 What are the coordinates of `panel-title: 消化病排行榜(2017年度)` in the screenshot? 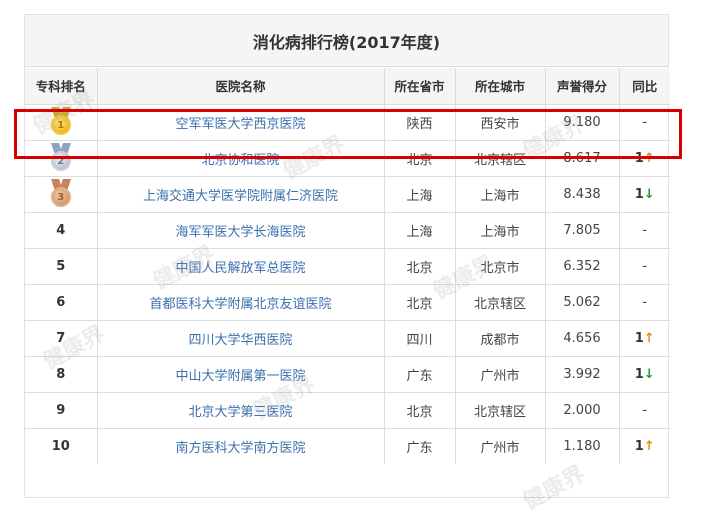 It's located at (346, 41).